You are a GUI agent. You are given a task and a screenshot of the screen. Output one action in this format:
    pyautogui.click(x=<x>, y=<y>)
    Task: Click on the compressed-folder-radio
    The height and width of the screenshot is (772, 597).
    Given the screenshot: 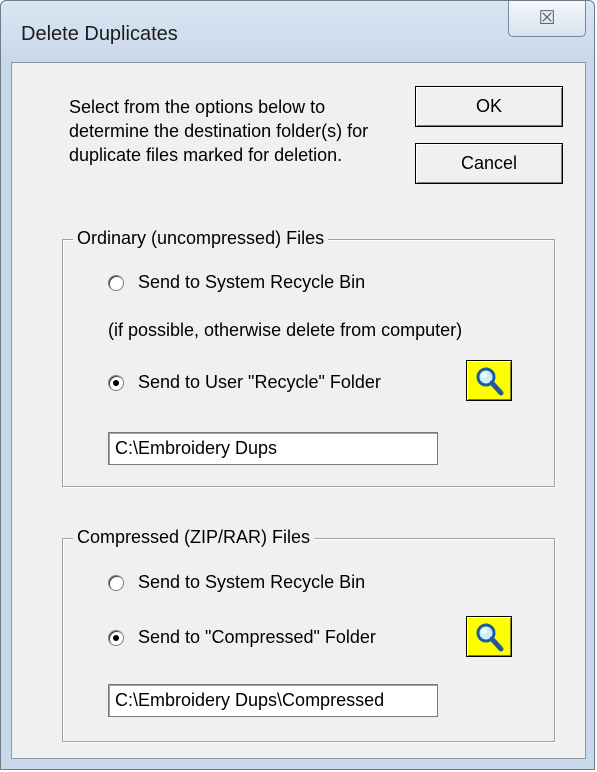 What is the action you would take?
    pyautogui.click(x=116, y=637)
    